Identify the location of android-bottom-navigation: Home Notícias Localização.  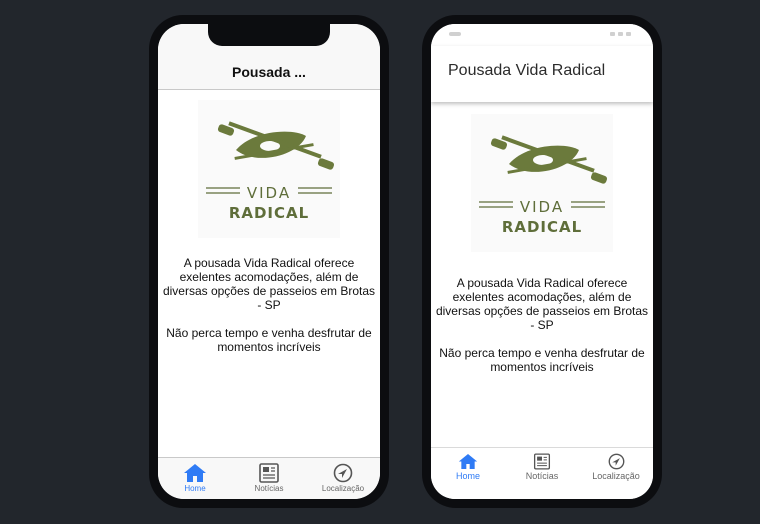
(542, 473).